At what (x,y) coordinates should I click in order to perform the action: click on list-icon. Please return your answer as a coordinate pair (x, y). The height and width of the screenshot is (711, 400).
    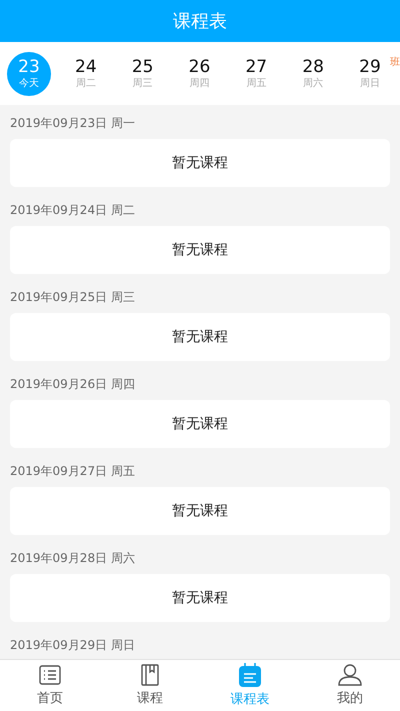
    Looking at the image, I should click on (50, 675).